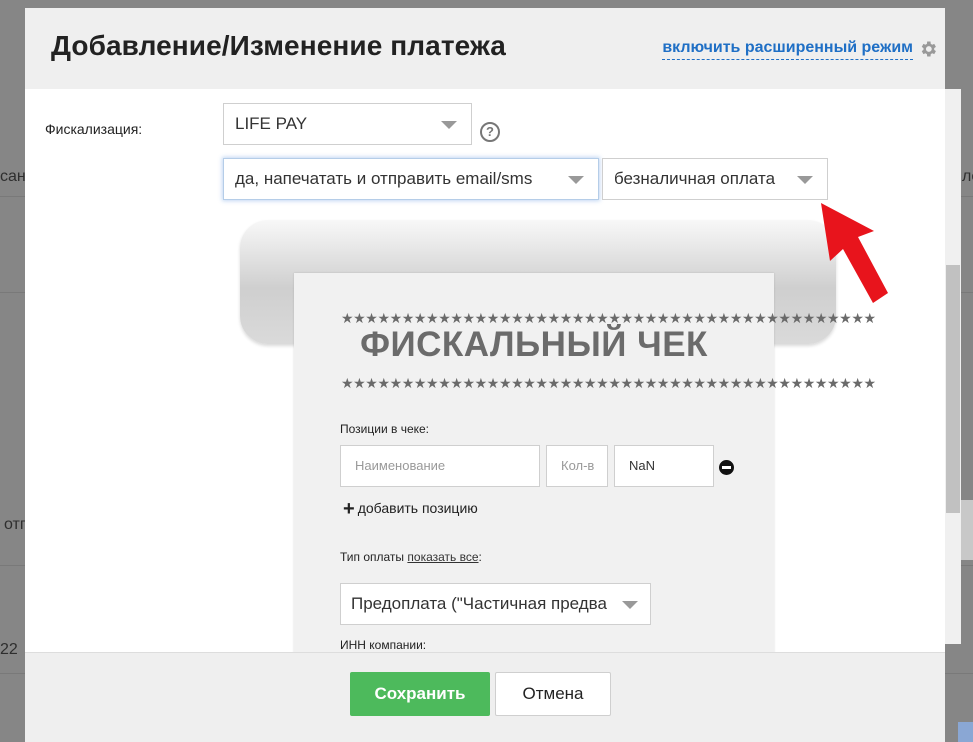 The image size is (973, 742). What do you see at coordinates (400, 465) in the screenshot?
I see `item-name-placeholder: Наименование` at bounding box center [400, 465].